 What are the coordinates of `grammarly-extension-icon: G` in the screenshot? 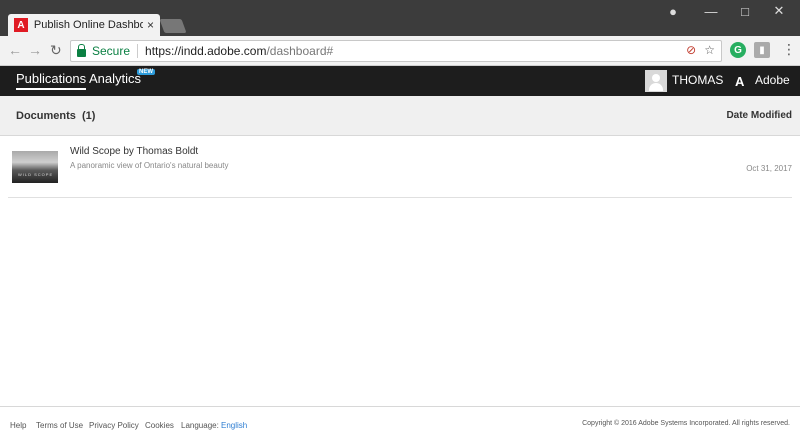 It's located at (738, 50).